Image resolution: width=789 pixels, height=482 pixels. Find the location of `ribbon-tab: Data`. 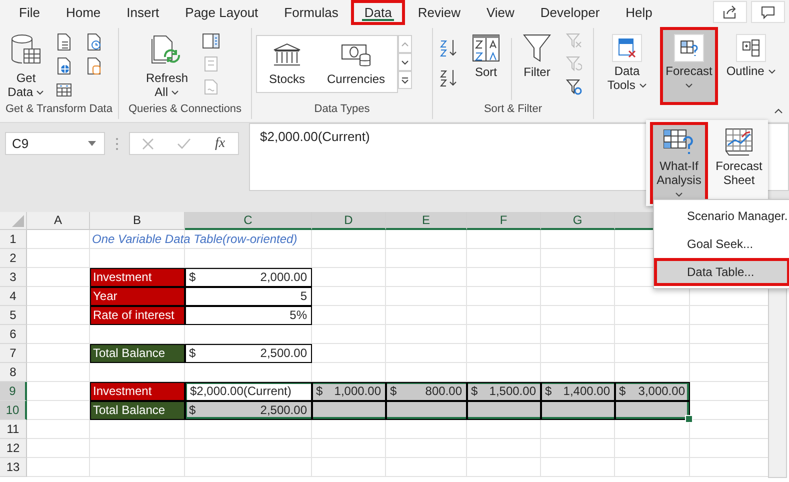

ribbon-tab: Data is located at coordinates (378, 12).